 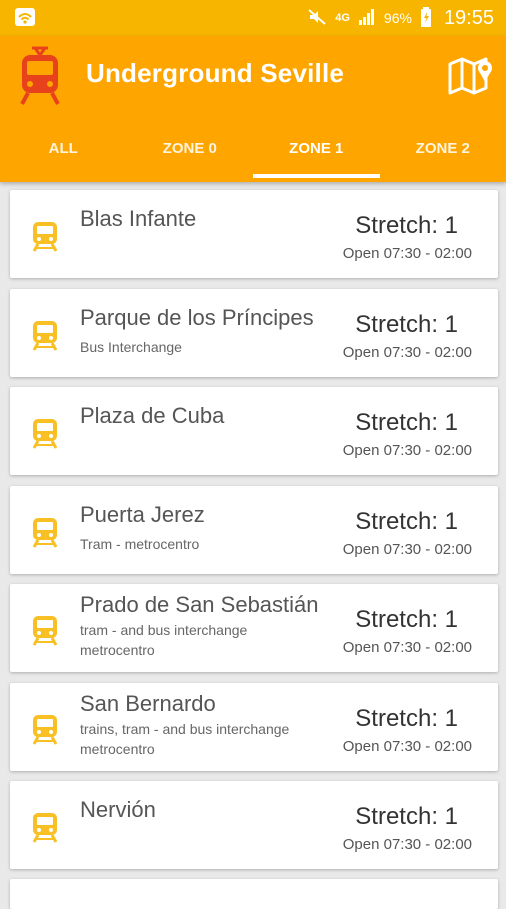 I want to click on network-label: 4G, so click(x=342, y=18).